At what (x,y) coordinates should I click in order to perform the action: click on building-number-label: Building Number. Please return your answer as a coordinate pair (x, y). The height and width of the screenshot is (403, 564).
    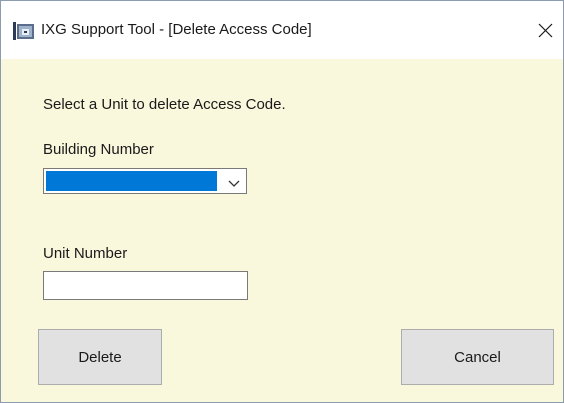
    Looking at the image, I should click on (98, 149).